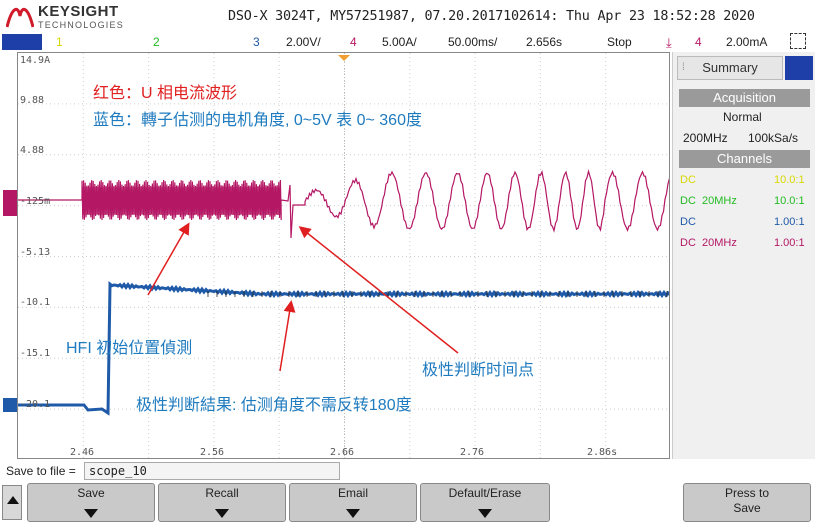 The image size is (815, 522). What do you see at coordinates (274, 405) in the screenshot?
I see `annotation-polarity-result: 极性判断結果: 估测角度不需反转180度` at bounding box center [274, 405].